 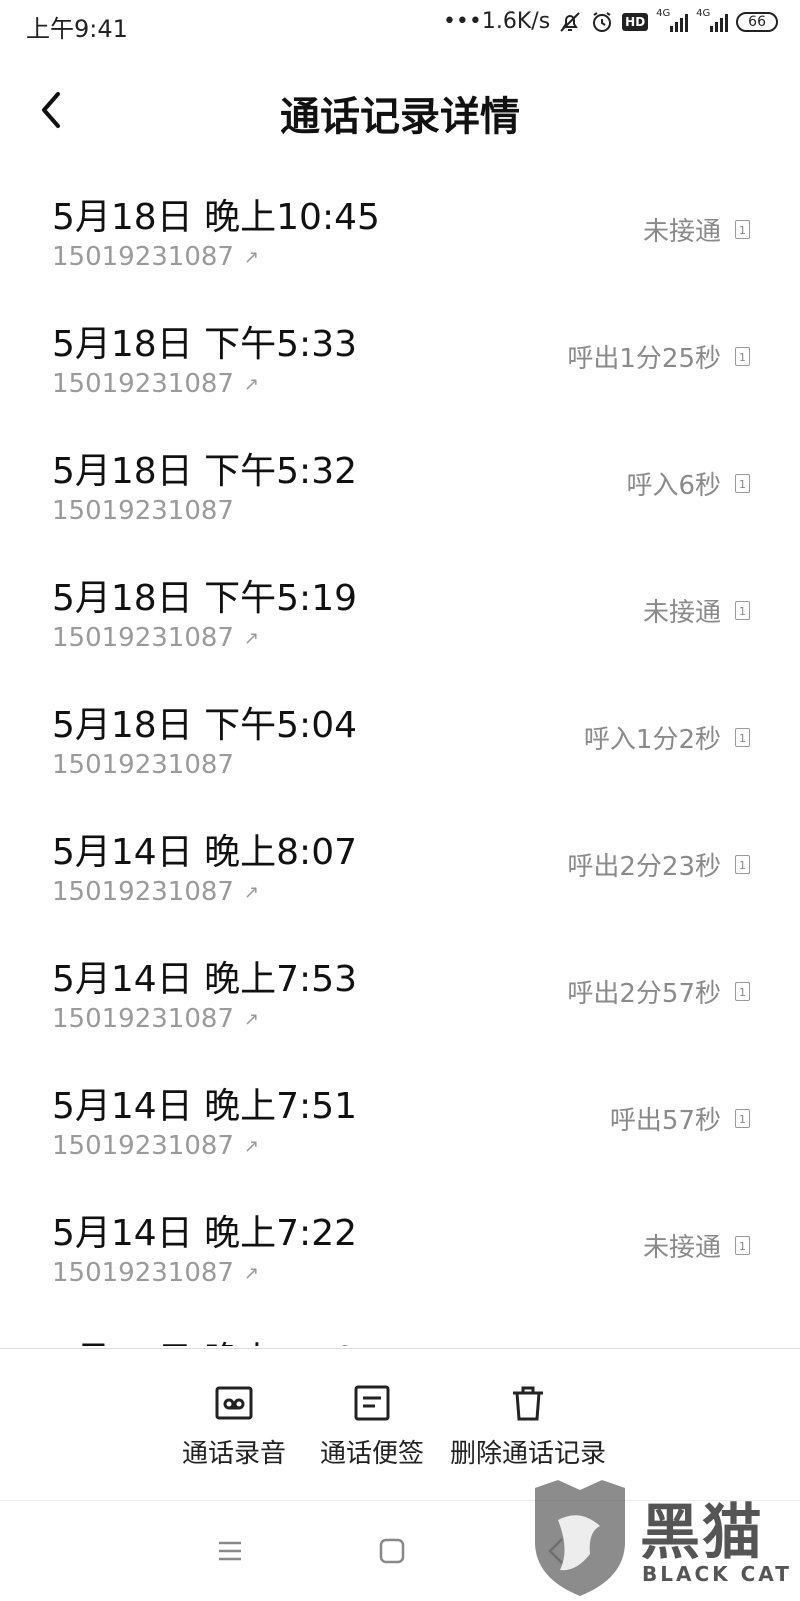 I want to click on call-time: 5月14日 晚上7:22, so click(x=204, y=1233).